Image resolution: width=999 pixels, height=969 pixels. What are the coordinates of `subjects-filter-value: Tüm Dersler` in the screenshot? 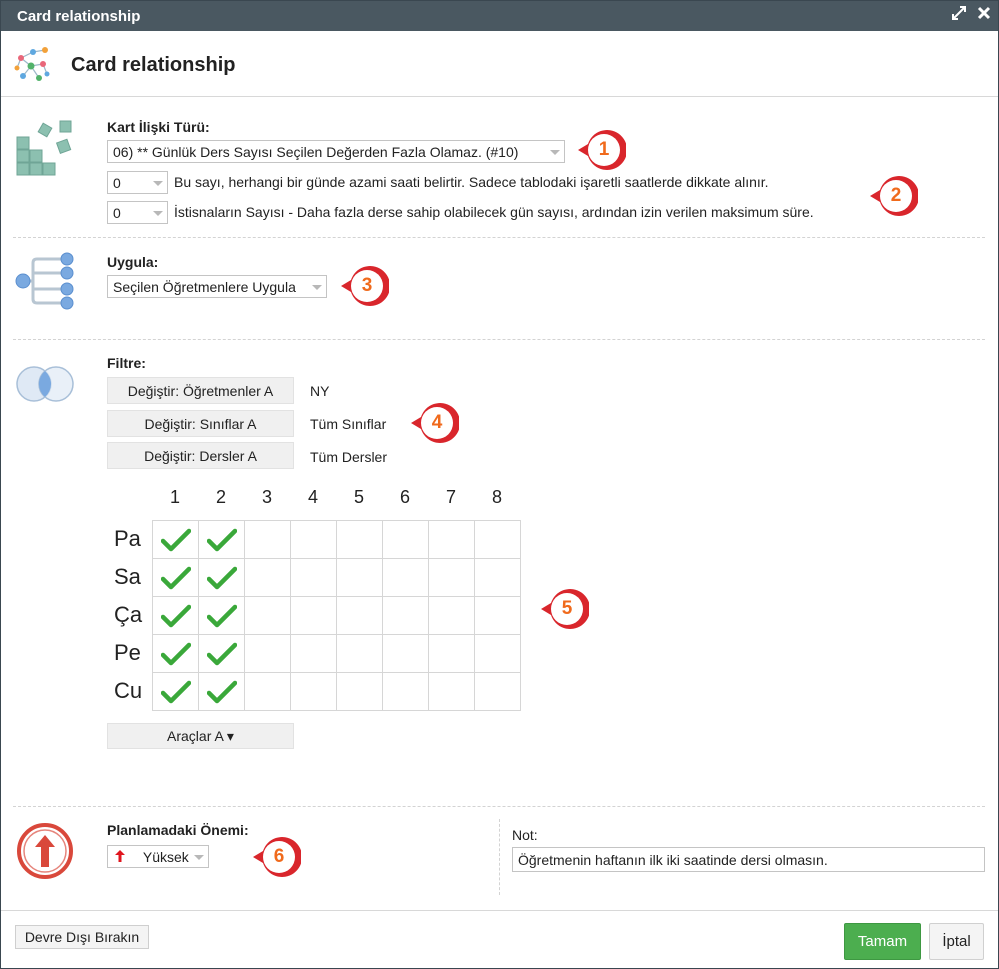 It's located at (349, 457).